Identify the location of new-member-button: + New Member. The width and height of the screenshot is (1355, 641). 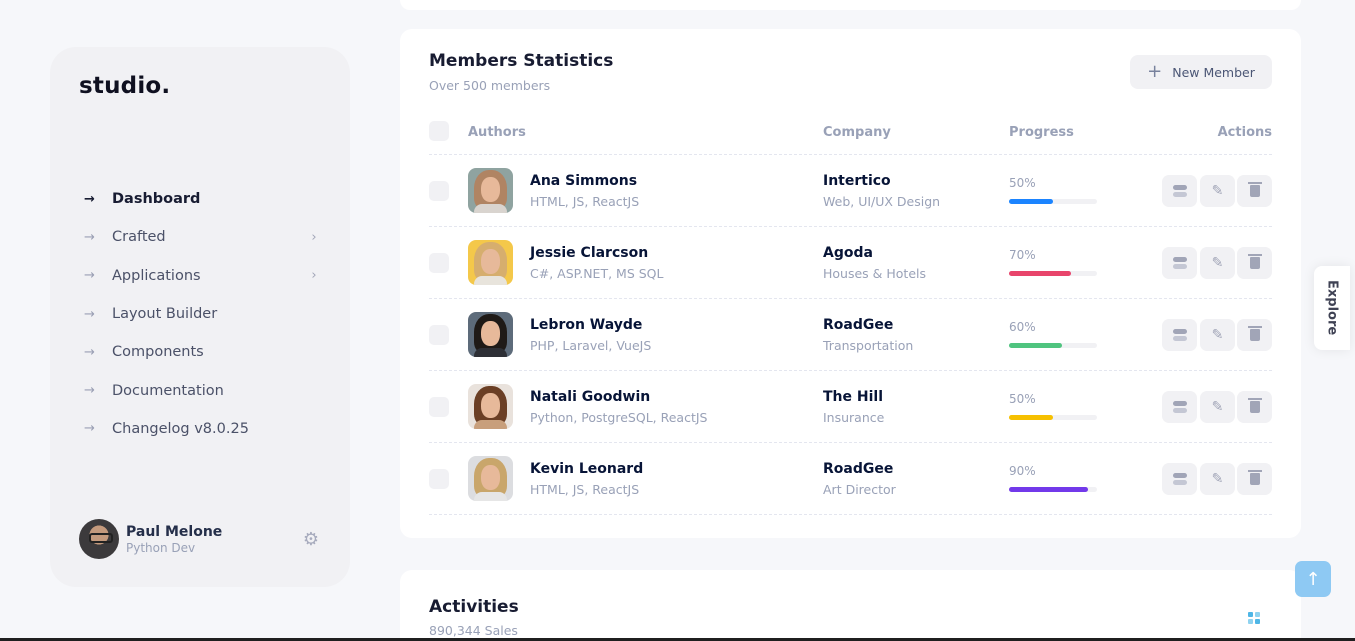
(1201, 72).